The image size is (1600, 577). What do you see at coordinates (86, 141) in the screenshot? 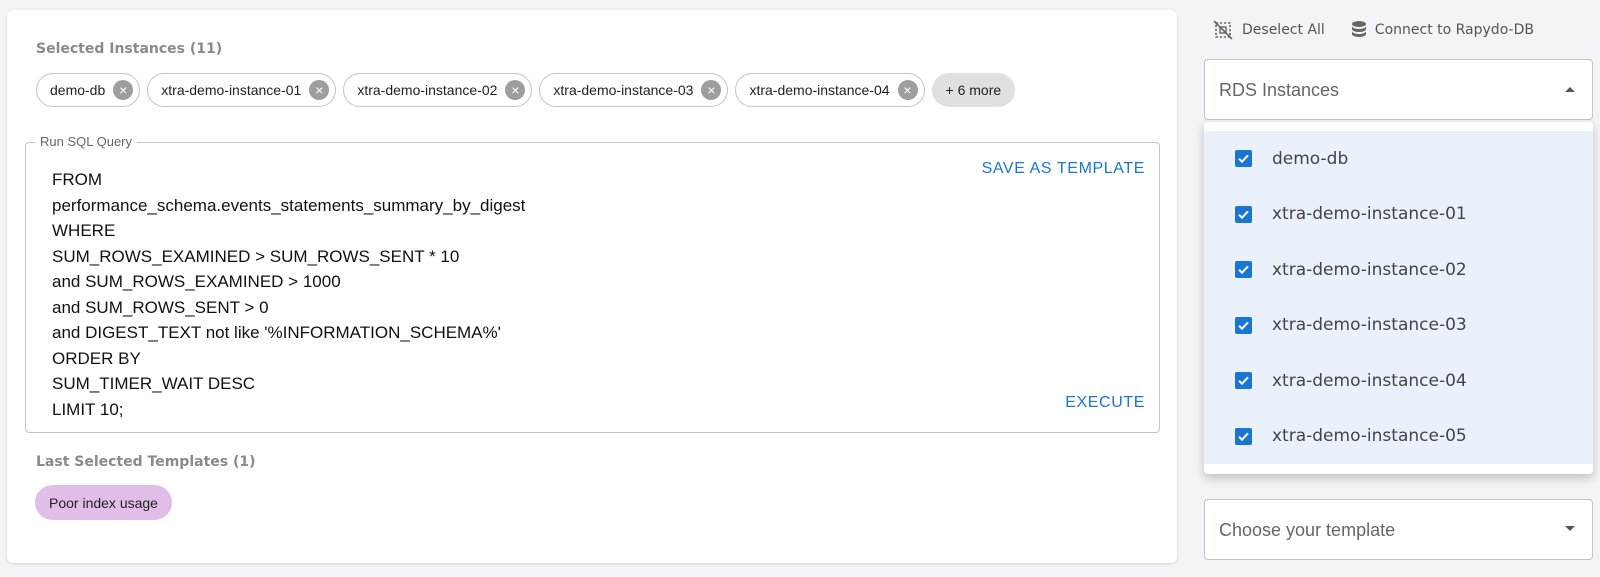
I see `sql-query-legend: Run SQL Query` at bounding box center [86, 141].